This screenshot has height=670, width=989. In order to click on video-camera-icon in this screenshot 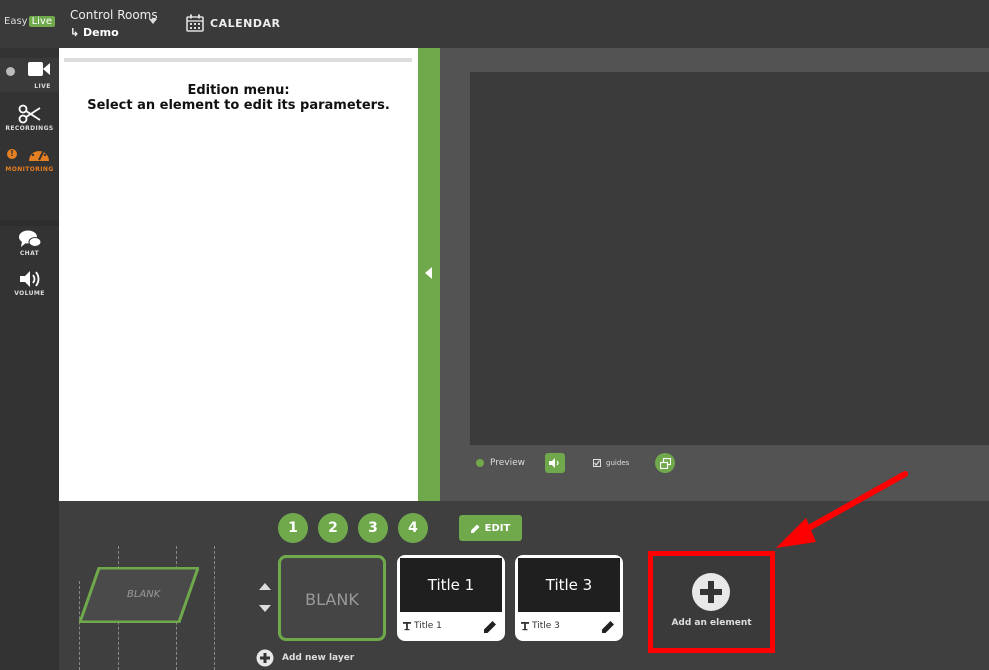, I will do `click(39, 69)`.